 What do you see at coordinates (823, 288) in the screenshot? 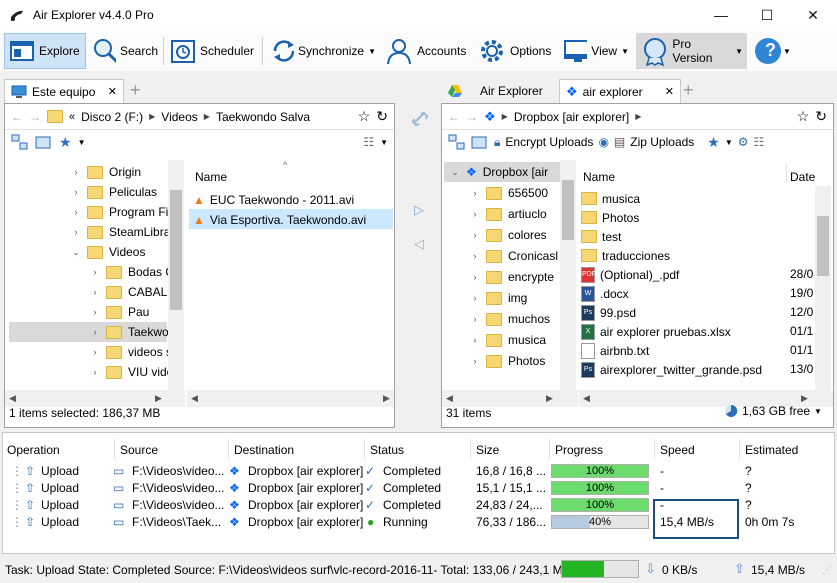
I see `files-scrollbar` at bounding box center [823, 288].